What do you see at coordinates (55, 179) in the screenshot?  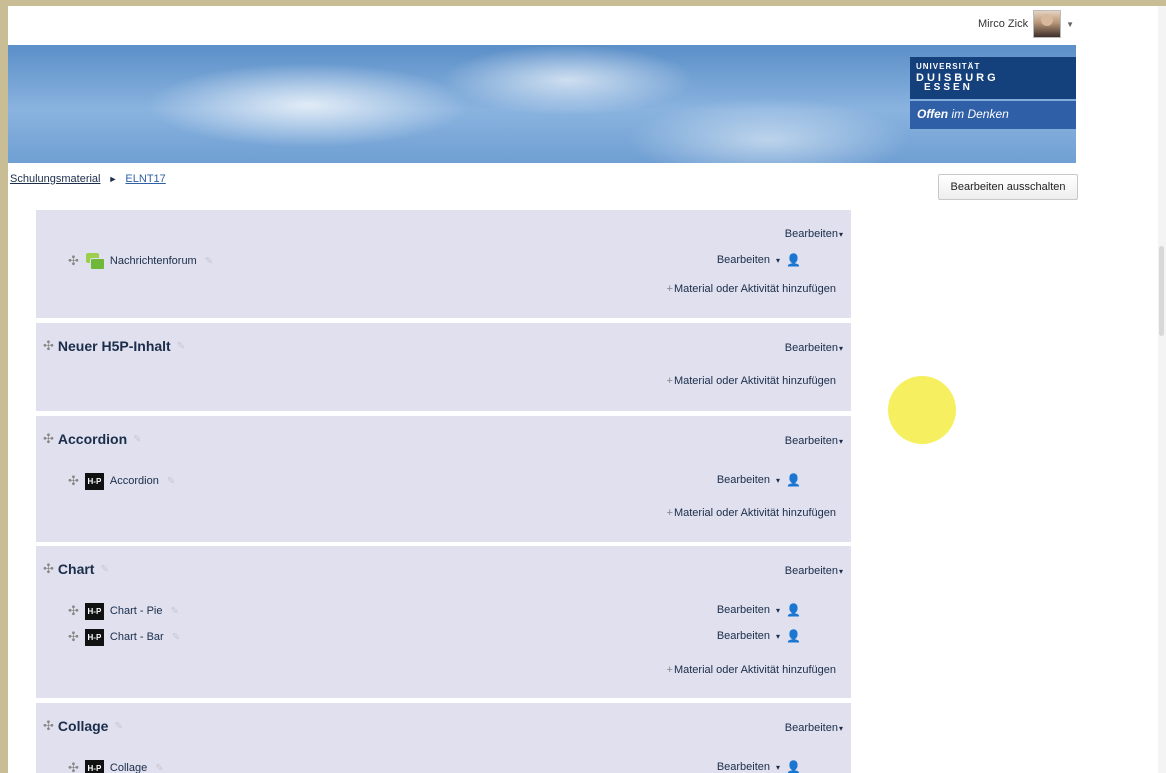 I see `breadcrumb-link-schulungsmaterial: Schulungsmaterial` at bounding box center [55, 179].